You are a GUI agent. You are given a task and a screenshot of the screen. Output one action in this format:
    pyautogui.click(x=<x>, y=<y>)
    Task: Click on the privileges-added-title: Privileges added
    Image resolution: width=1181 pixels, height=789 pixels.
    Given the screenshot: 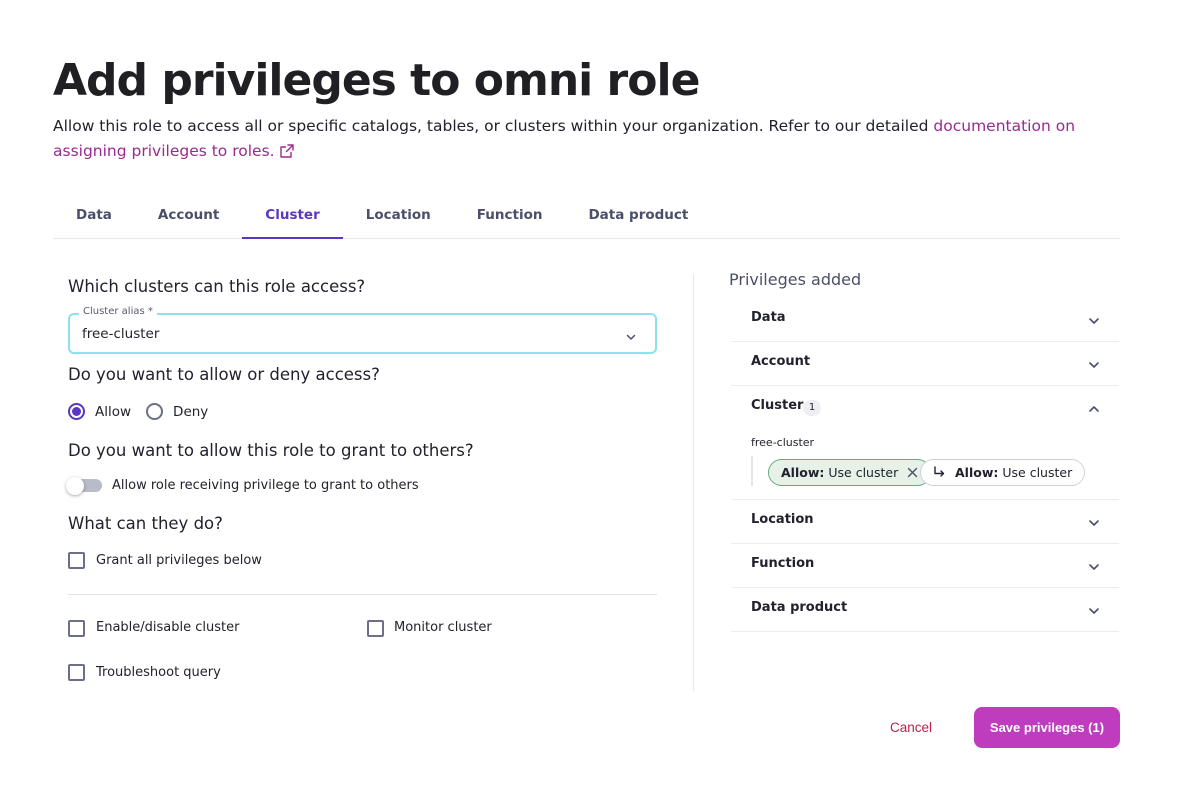 What is the action you would take?
    pyautogui.click(x=795, y=279)
    